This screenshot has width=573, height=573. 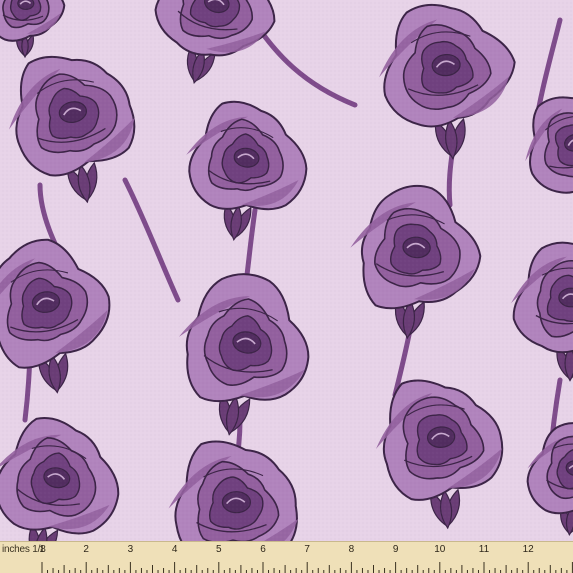 I want to click on ruler-number: 11, so click(x=484, y=549).